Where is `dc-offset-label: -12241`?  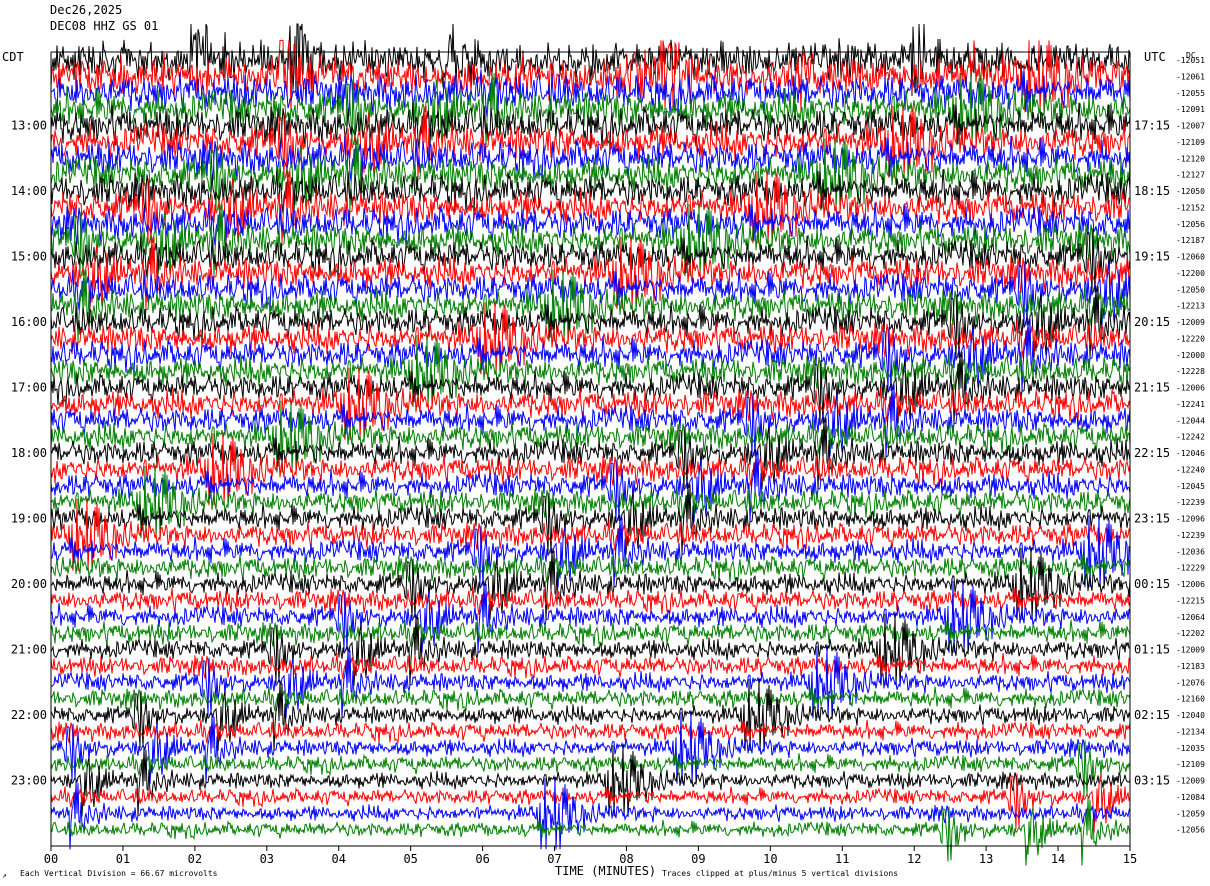 dc-offset-label: -12241 is located at coordinates (1190, 404).